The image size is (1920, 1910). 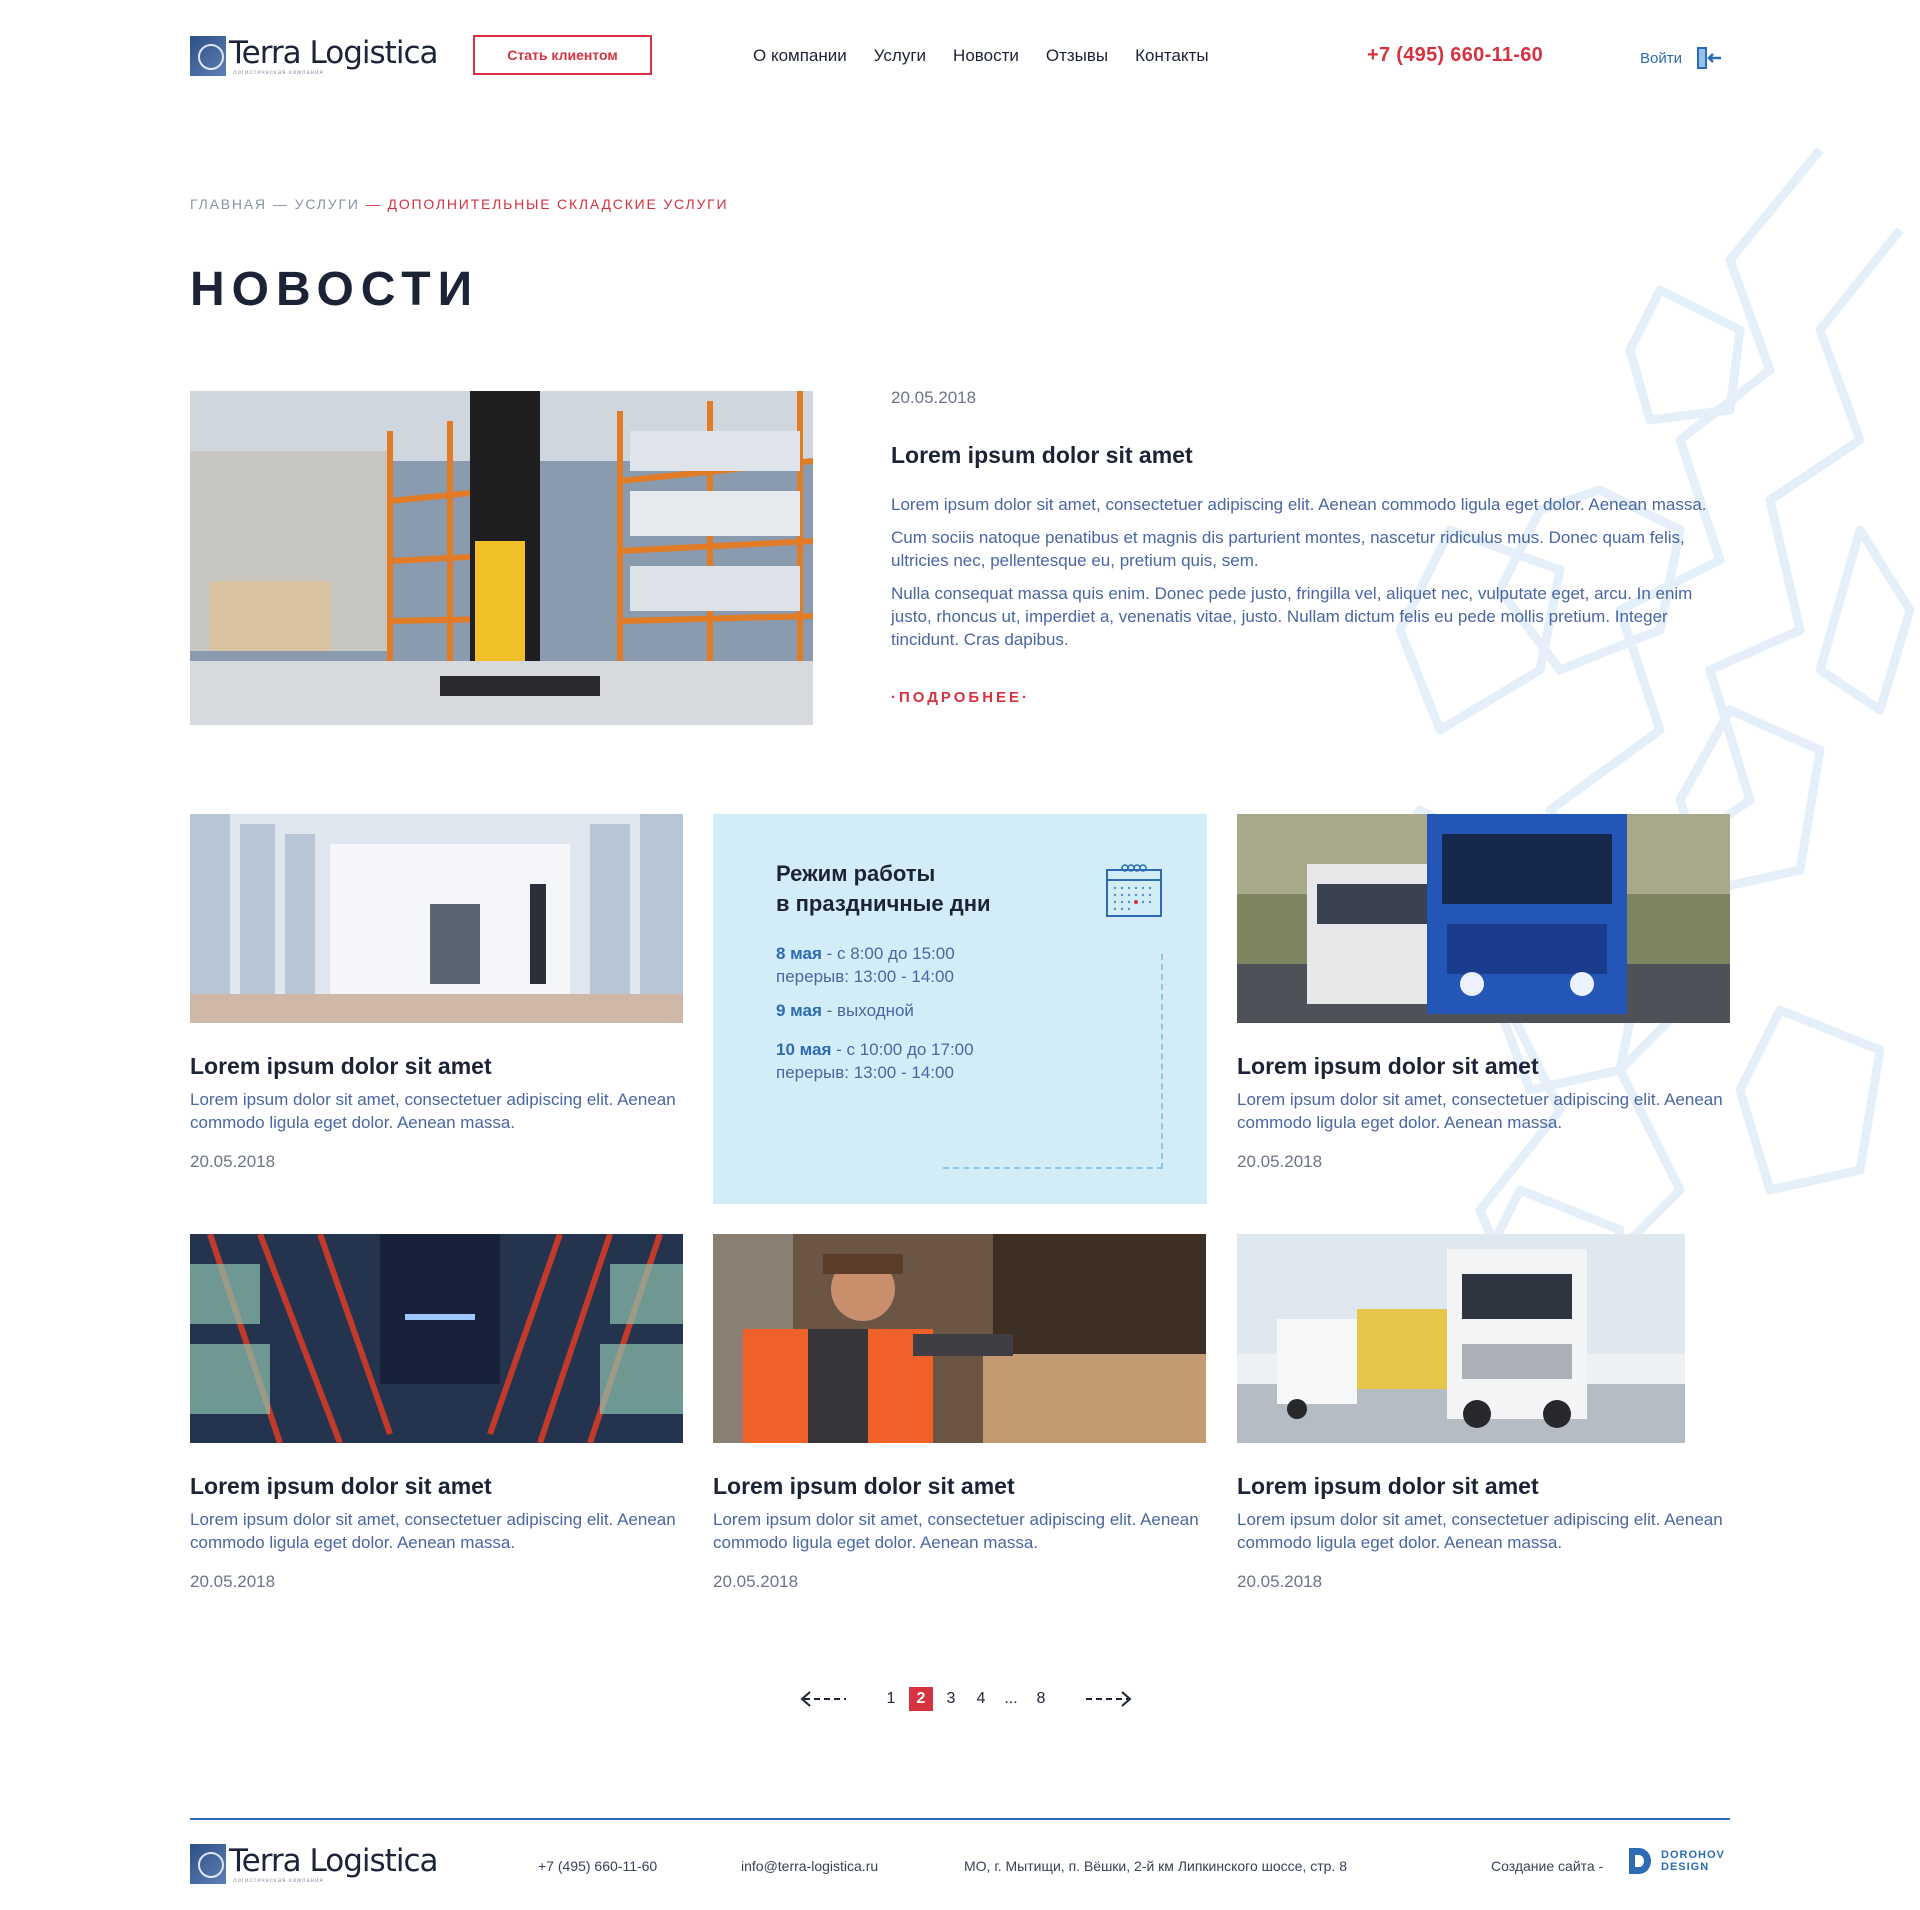 I want to click on page-1: 1, so click(x=891, y=1699).